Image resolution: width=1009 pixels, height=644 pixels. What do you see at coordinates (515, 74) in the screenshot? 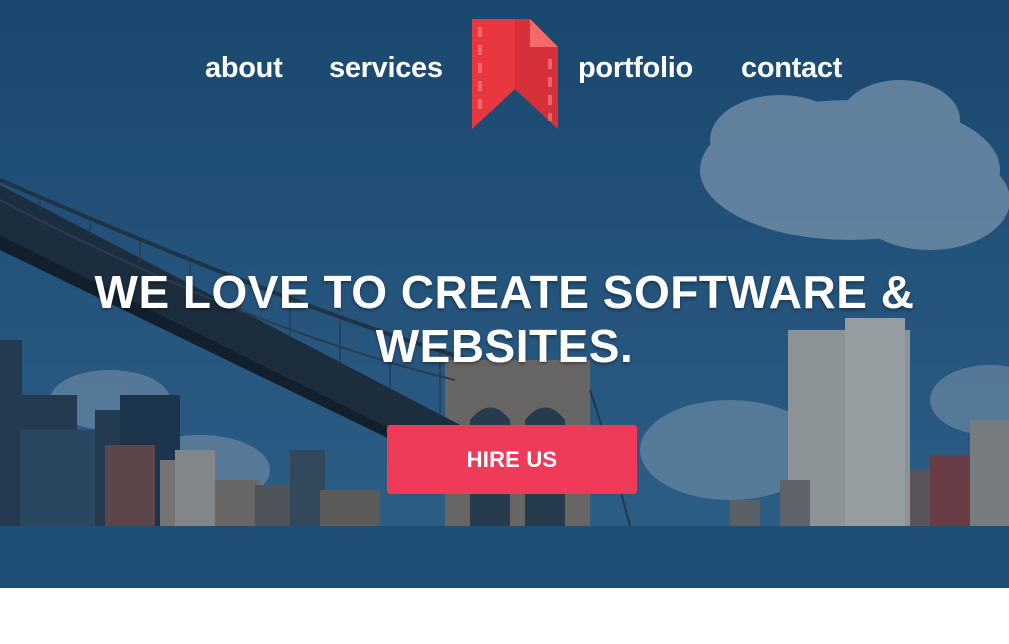
I see `bookmark-ribbon-logo-icon` at bounding box center [515, 74].